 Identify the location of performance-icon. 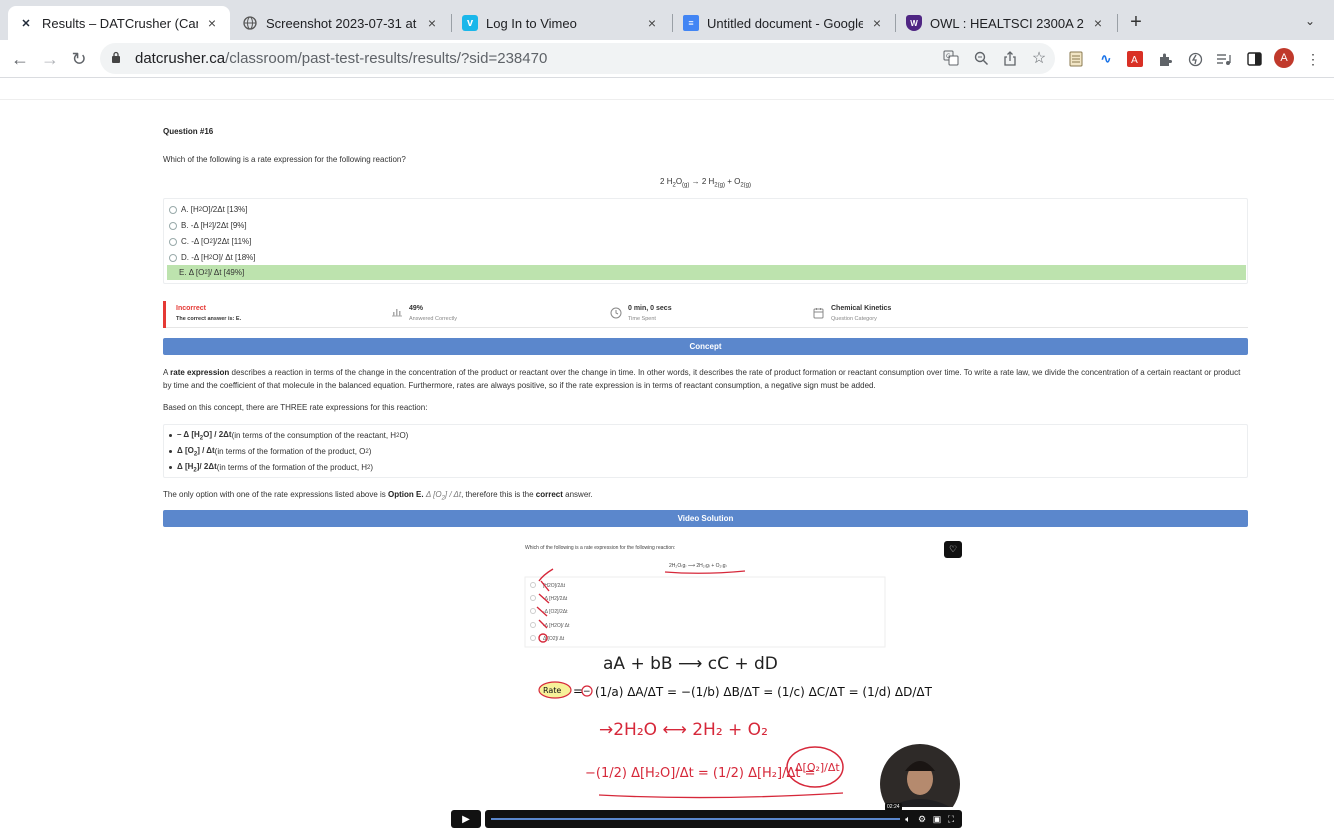
(1195, 59).